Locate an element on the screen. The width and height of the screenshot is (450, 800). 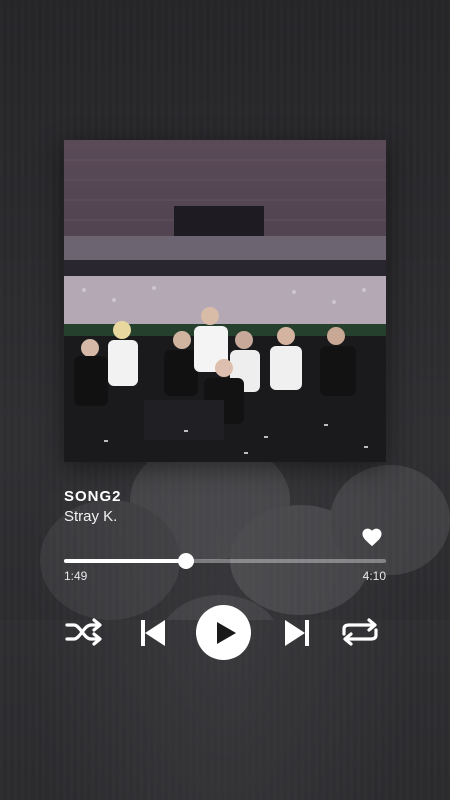
play-button is located at coordinates (223, 632).